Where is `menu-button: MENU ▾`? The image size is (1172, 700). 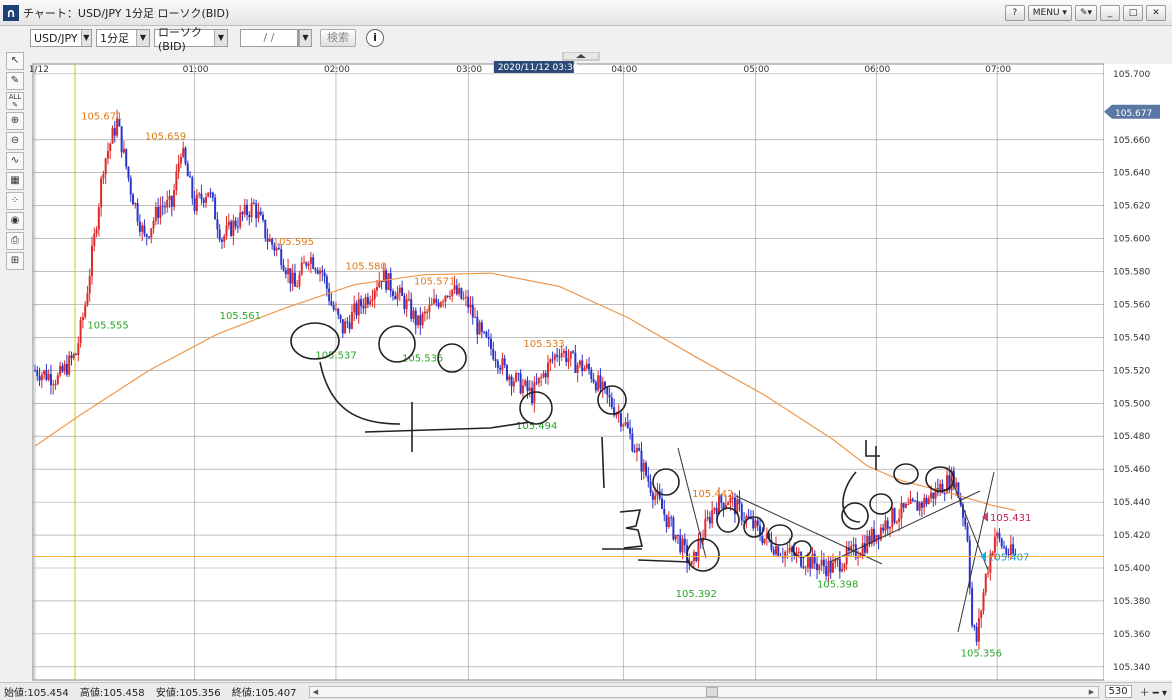
menu-button: MENU ▾ is located at coordinates (1049, 13).